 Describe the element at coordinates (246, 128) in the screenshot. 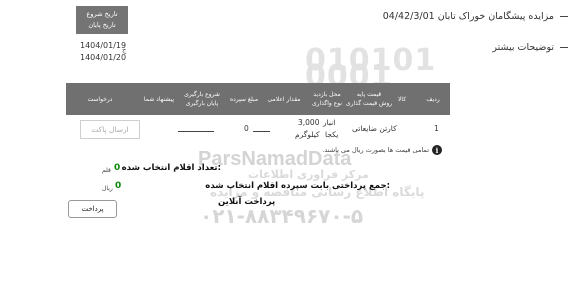

I see `cell-deposit: 0` at that location.